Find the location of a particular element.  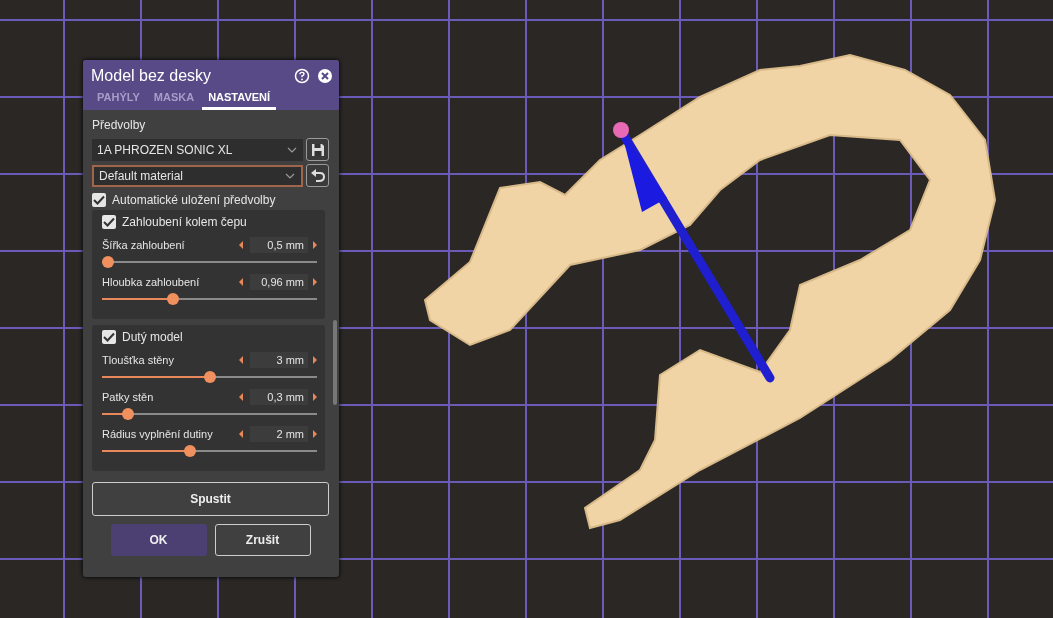

parameter-label: Hloubka zahloubení is located at coordinates (151, 282).